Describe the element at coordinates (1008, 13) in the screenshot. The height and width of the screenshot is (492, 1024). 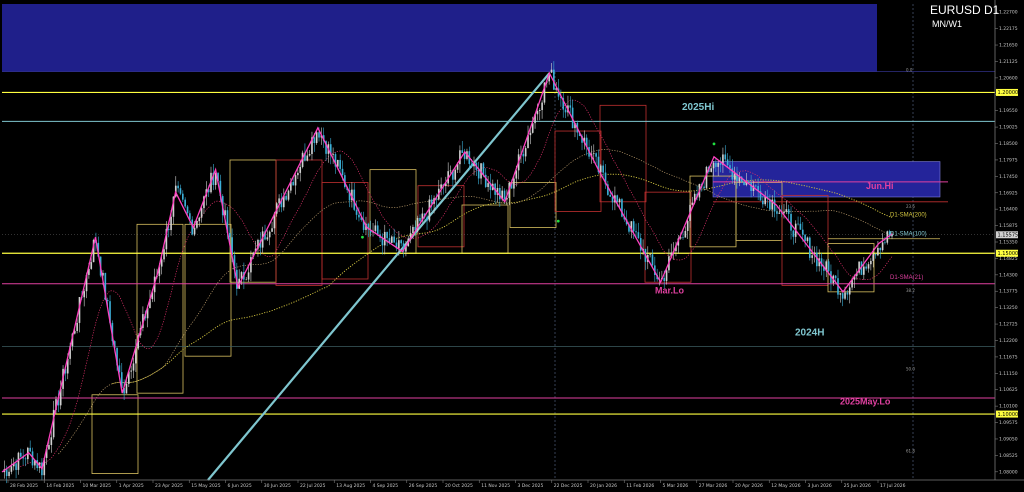
I see `price-tick-label: 1.22700` at that location.